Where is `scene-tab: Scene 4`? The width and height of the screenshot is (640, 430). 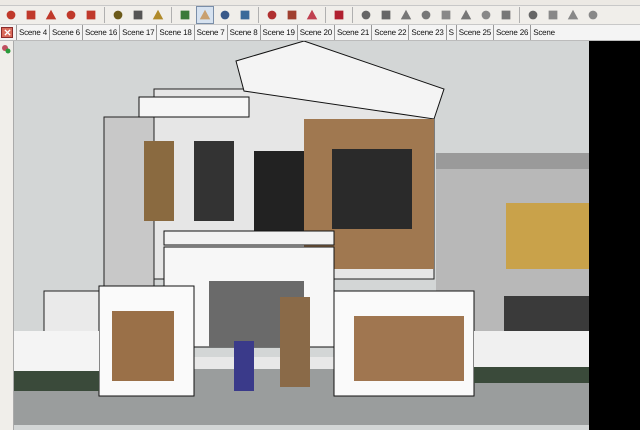
scene-tab: Scene 4 is located at coordinates (32, 32).